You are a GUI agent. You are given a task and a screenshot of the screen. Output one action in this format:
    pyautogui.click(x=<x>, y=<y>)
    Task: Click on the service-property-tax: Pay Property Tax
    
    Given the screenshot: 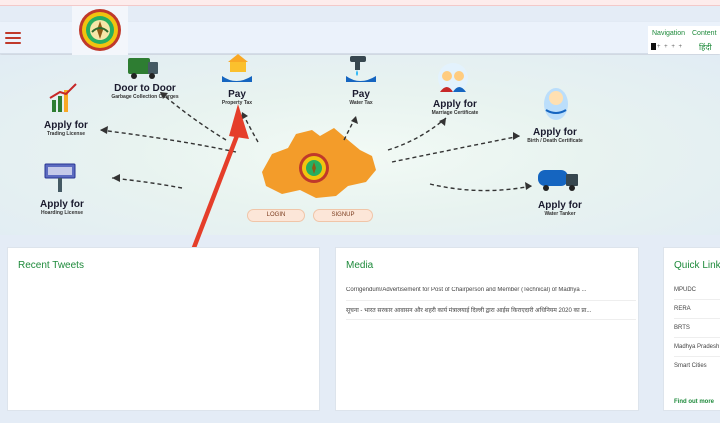 What is the action you would take?
    pyautogui.click(x=237, y=98)
    